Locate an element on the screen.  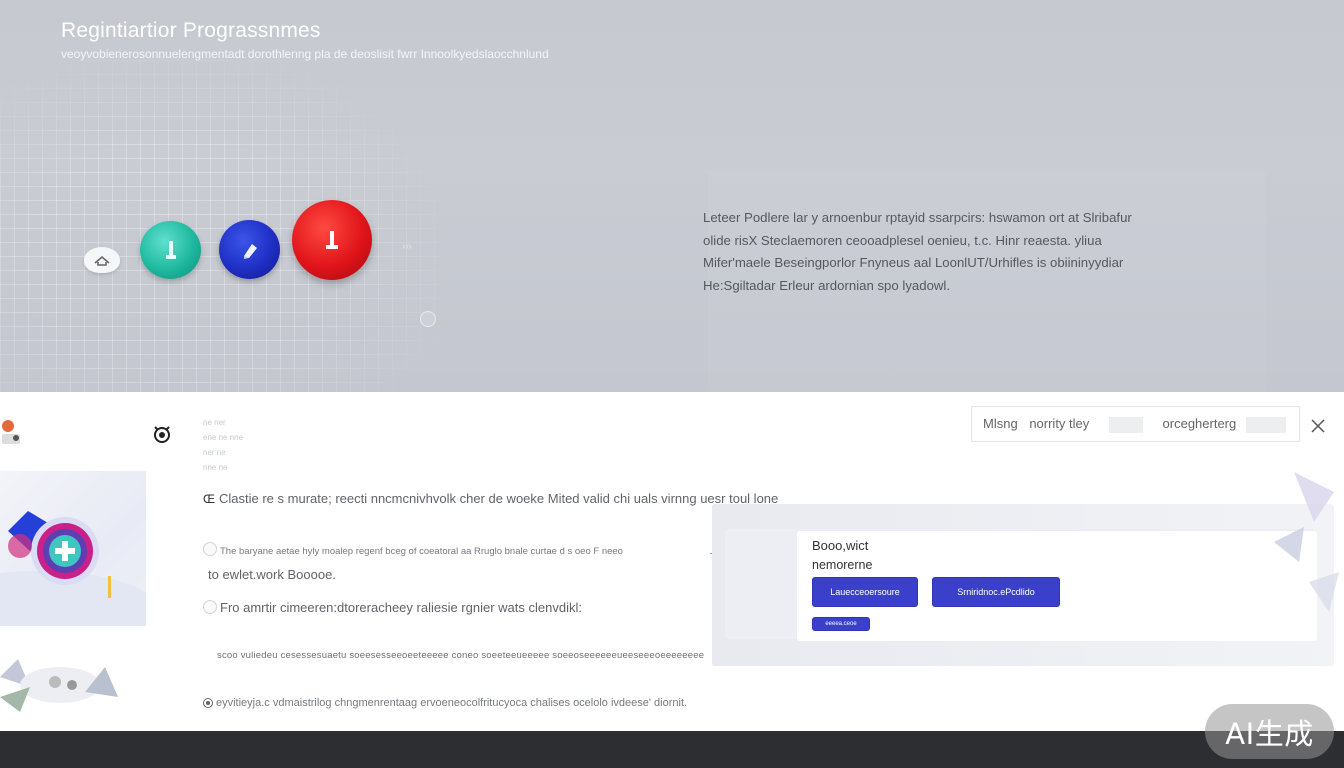
secondary-button: Srniridnoc.ePcdlido is located at coordinates (996, 592).